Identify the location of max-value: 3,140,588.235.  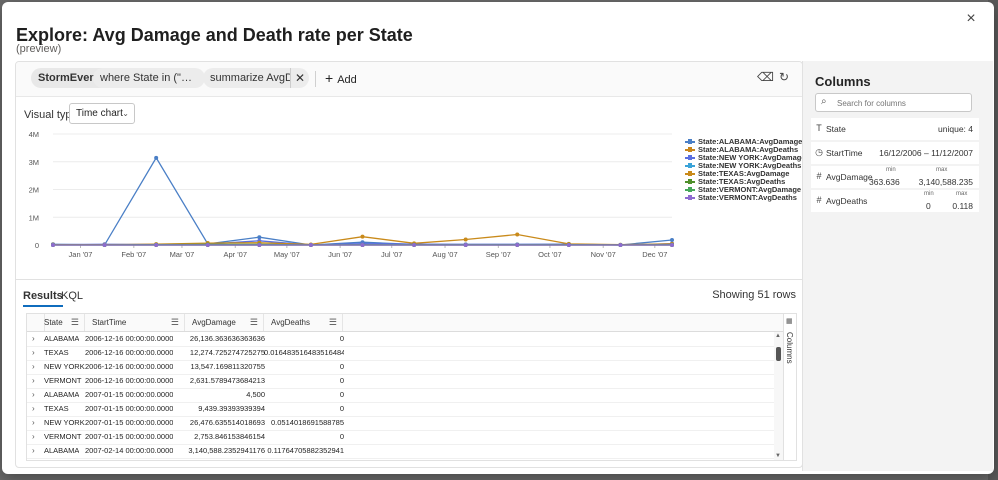
(945, 182).